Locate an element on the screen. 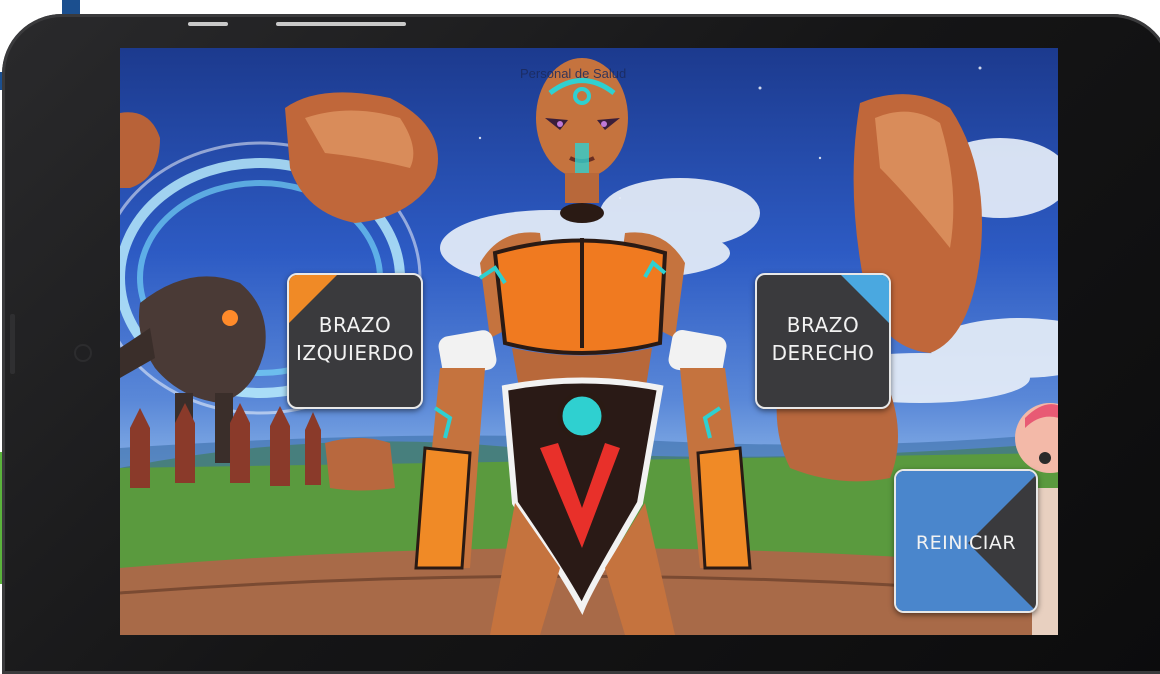 The image size is (1160, 674). right-arm-label-line2: DERECHO is located at coordinates (823, 353).